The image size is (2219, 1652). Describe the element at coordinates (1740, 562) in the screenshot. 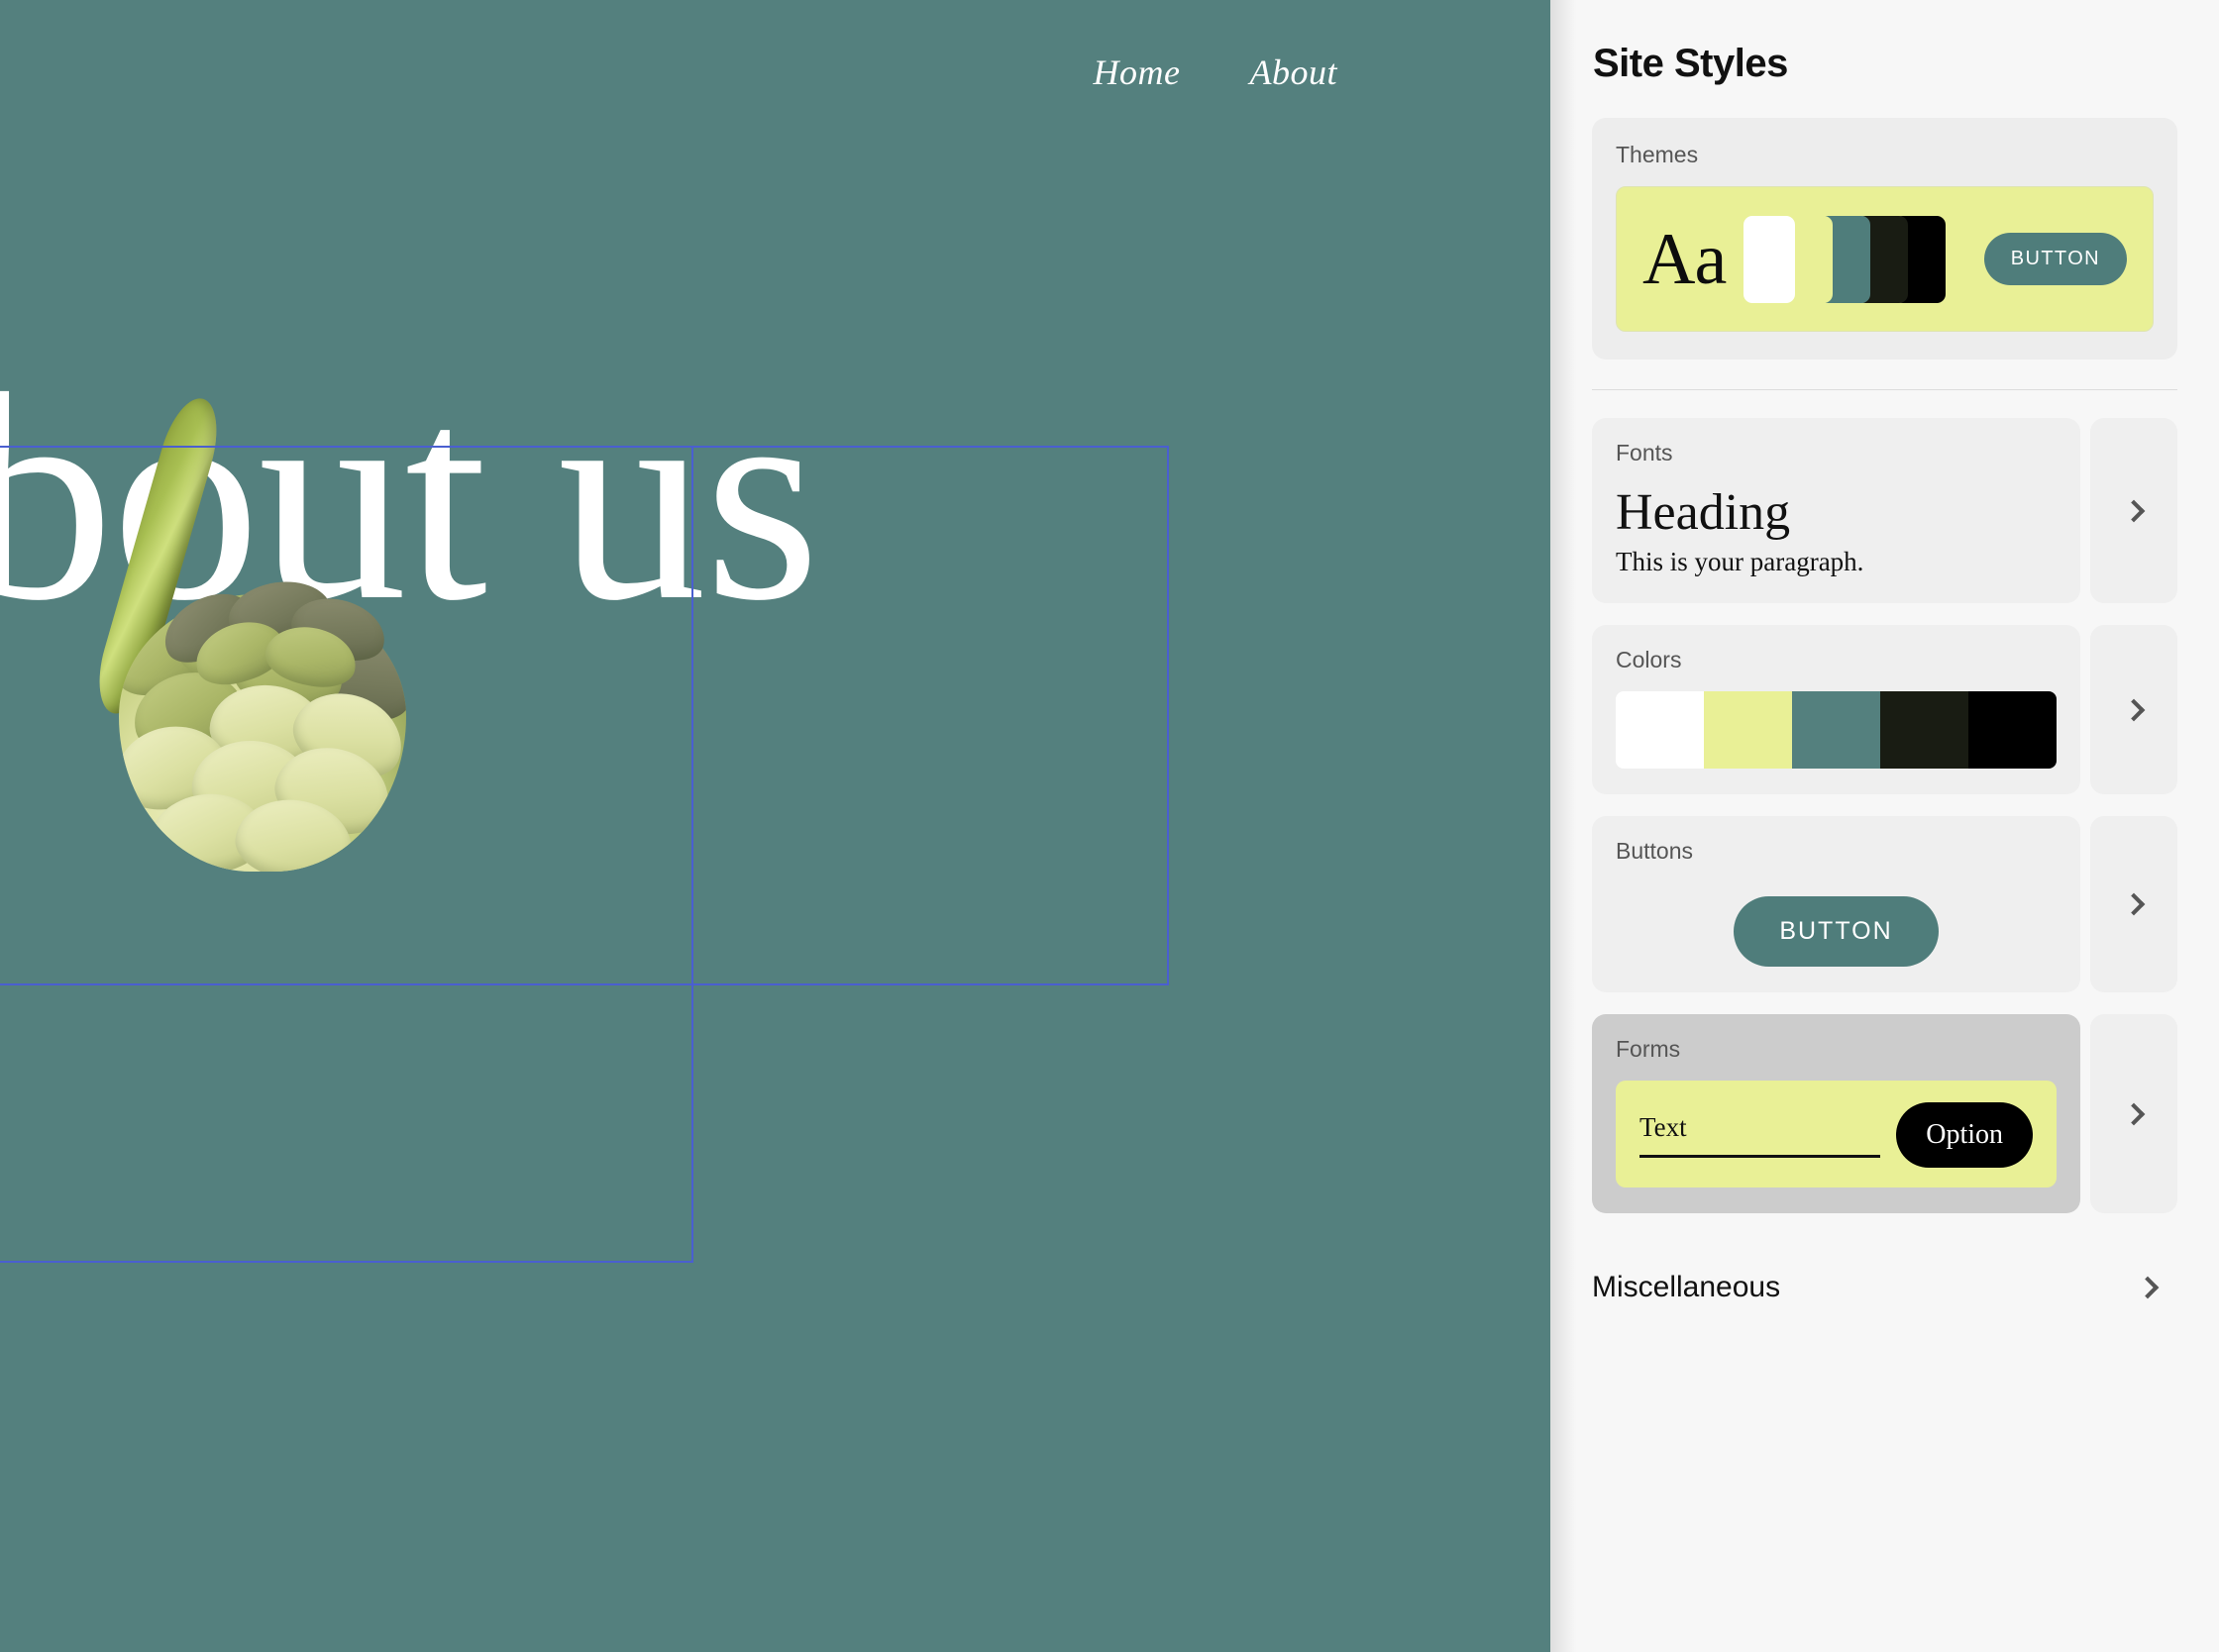

I see `fonts-paragraph-sample: This is your paragraph.` at that location.